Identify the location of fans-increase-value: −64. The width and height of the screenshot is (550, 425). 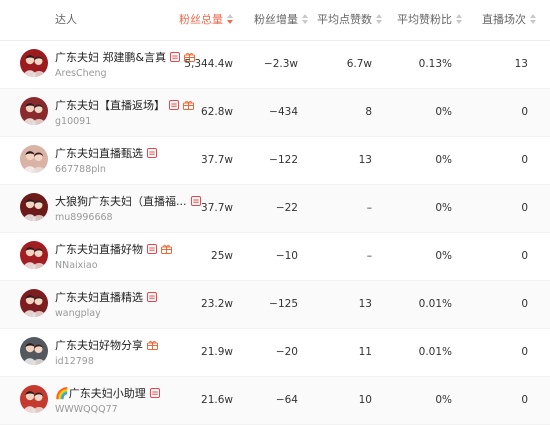
(286, 400).